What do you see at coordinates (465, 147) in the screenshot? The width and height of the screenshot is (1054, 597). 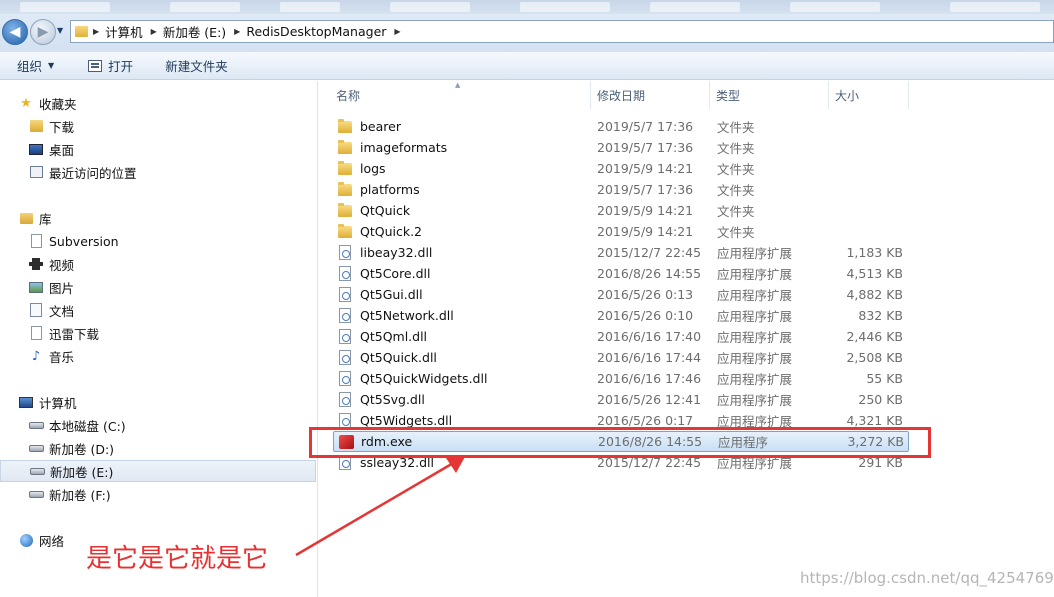 I see `file-name-cell: imageformats` at bounding box center [465, 147].